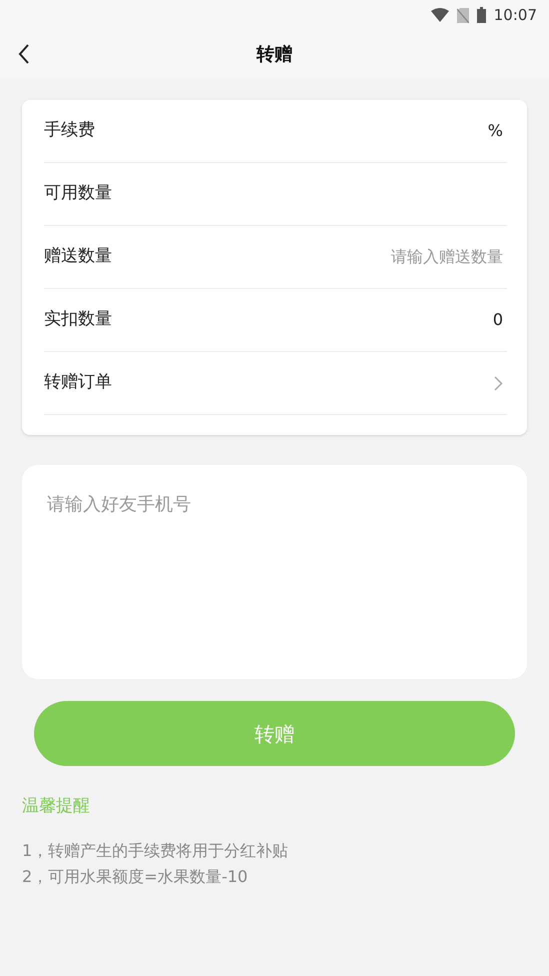 The image size is (549, 976). I want to click on battery-icon, so click(481, 15).